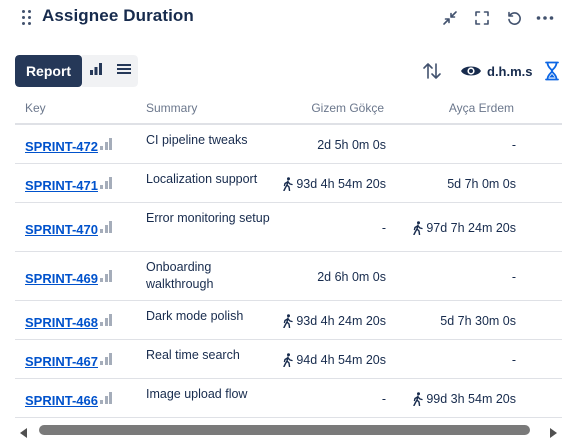 The width and height of the screenshot is (570, 444). Describe the element at coordinates (450, 18) in the screenshot. I see `collapse-icon` at that location.